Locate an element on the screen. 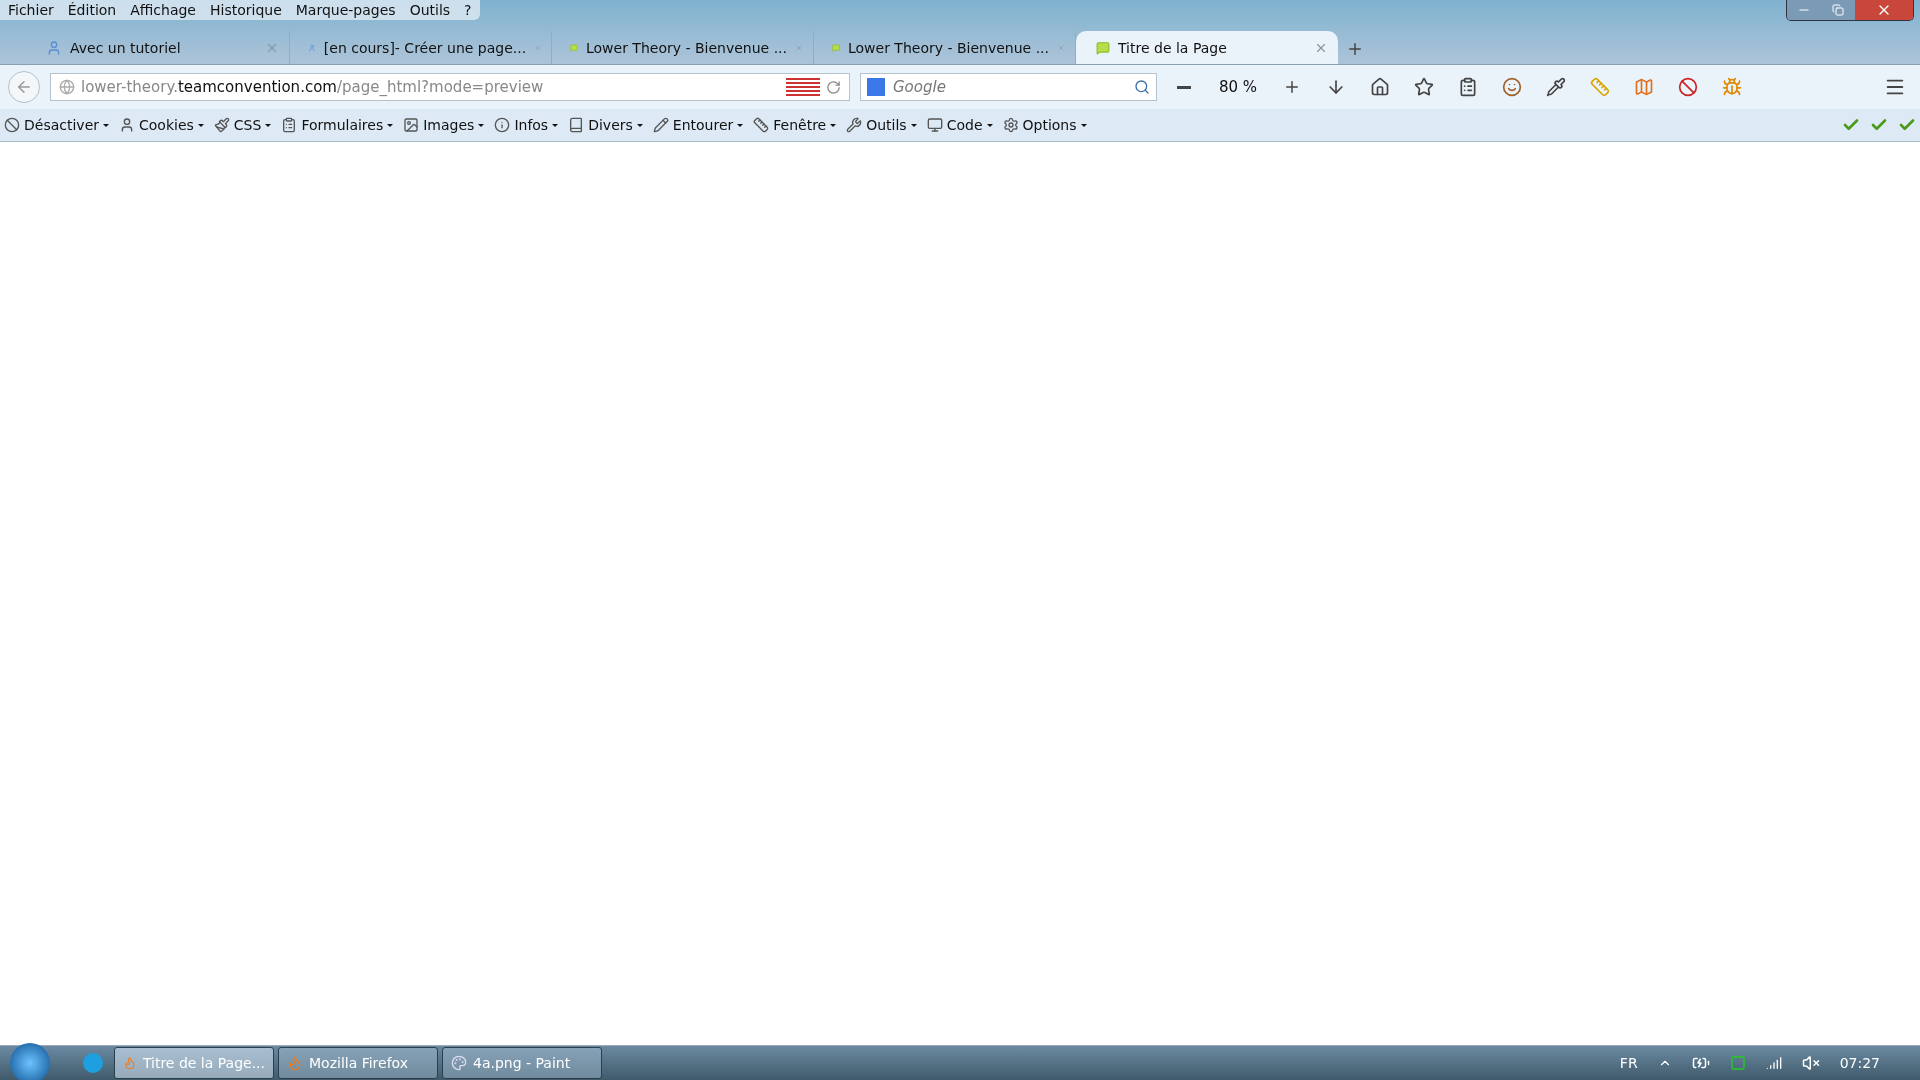 This screenshot has width=1920, height=1080. minus-icon is located at coordinates (1184, 87).